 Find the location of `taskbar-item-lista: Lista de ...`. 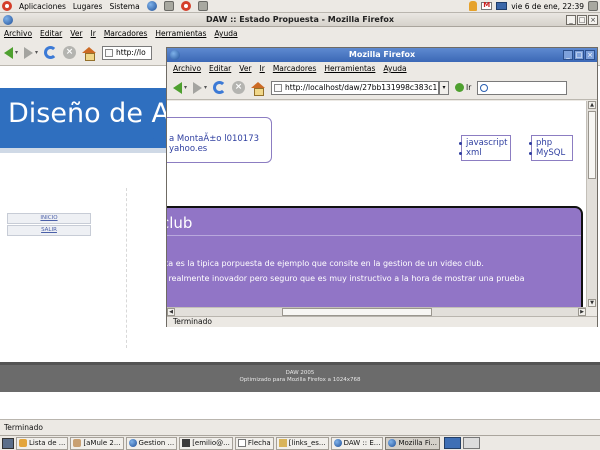

taskbar-item-lista: Lista de ... is located at coordinates (42, 443).